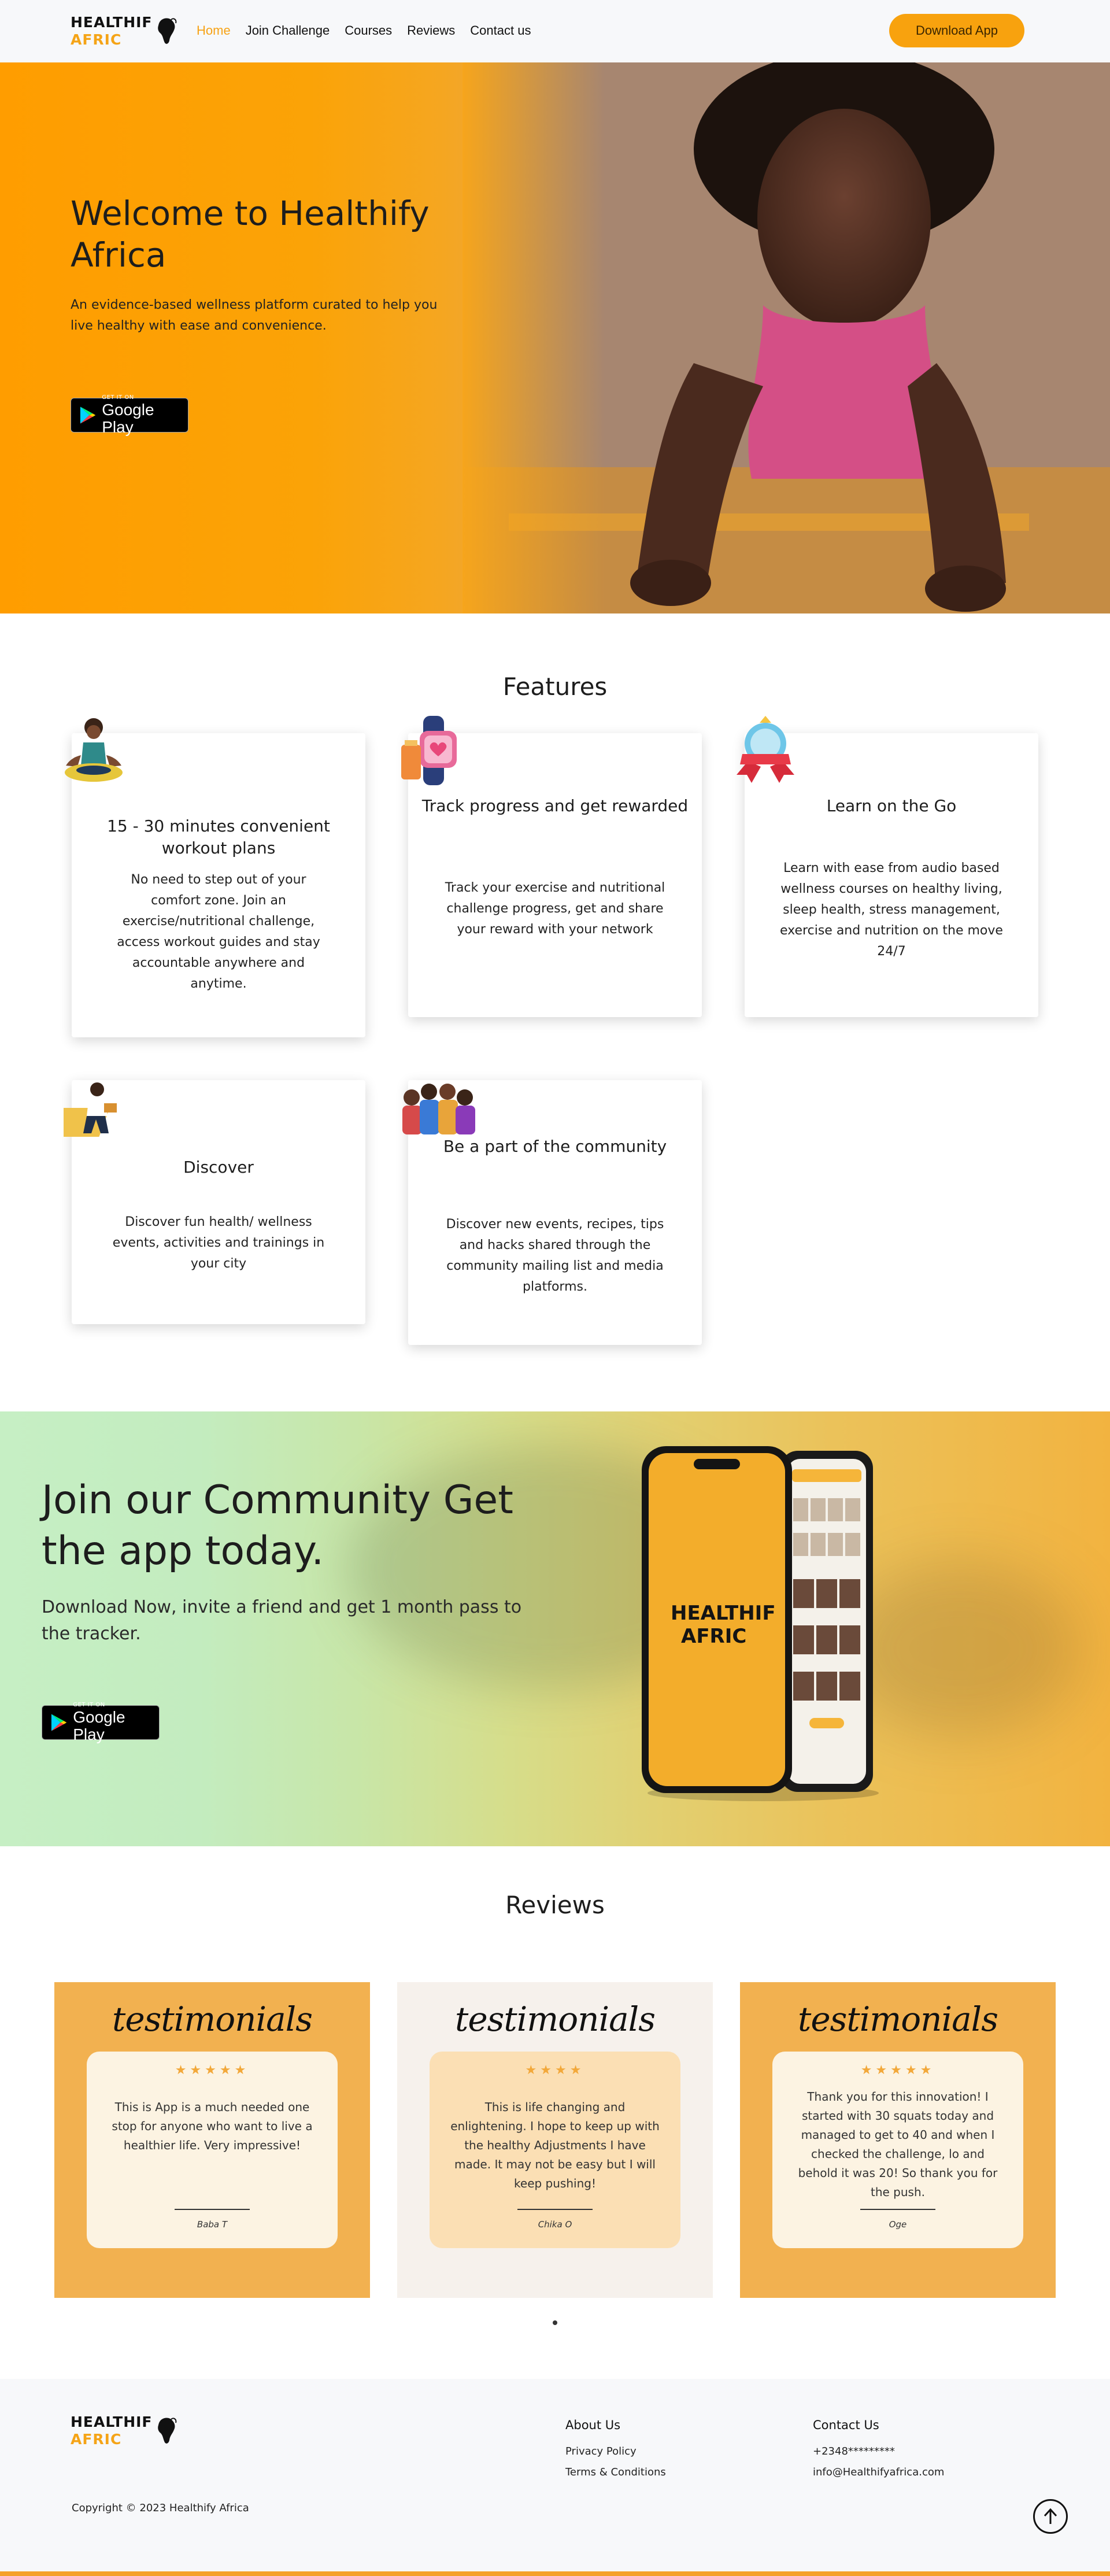  I want to click on award-badge-icon, so click(765, 750).